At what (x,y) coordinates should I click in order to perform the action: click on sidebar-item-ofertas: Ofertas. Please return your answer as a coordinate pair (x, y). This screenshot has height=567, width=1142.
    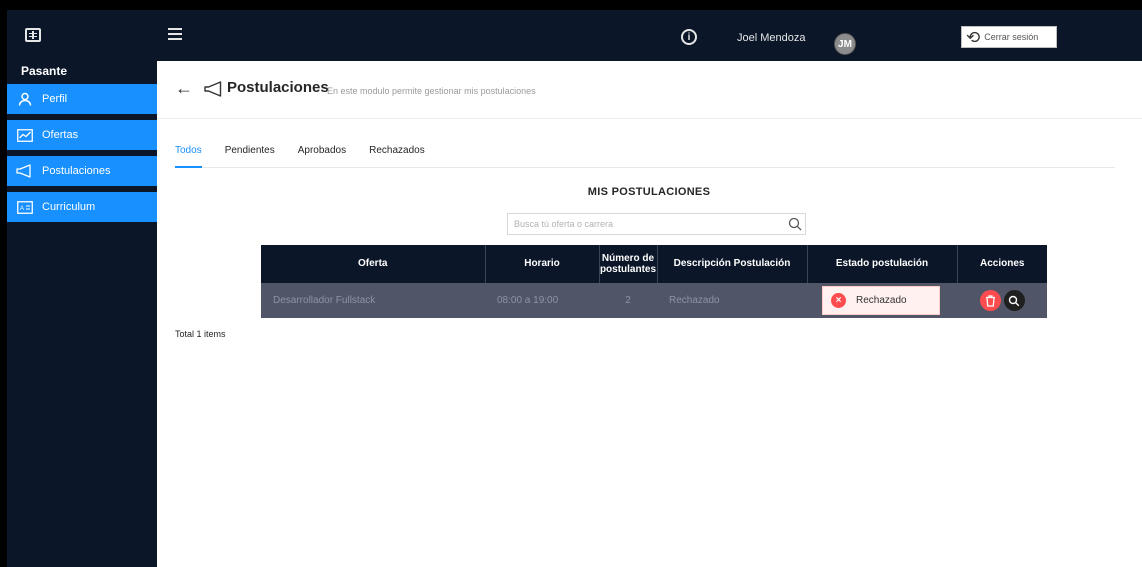
    Looking at the image, I should click on (82, 135).